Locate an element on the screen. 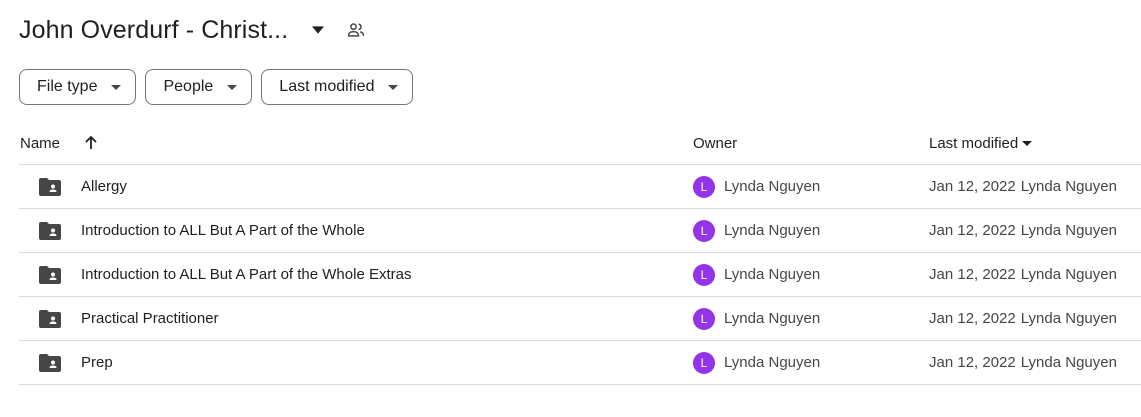 The width and height of the screenshot is (1141, 417). column-owner: Owner is located at coordinates (715, 143).